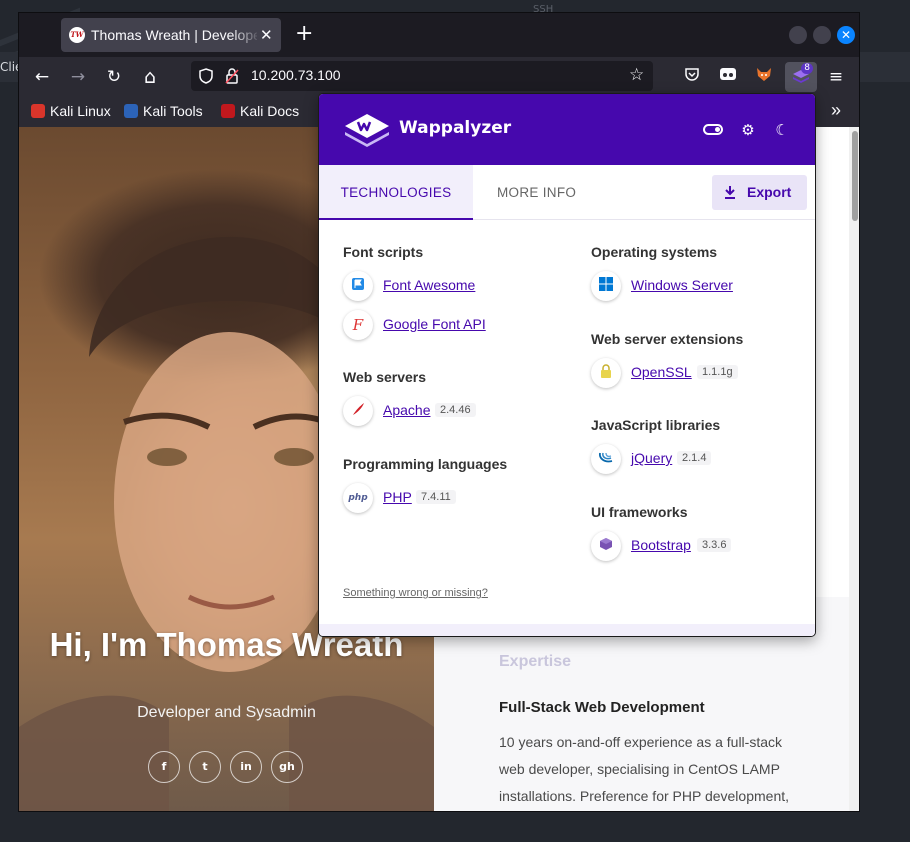  I want to click on reload-icon: ↻, so click(114, 77).